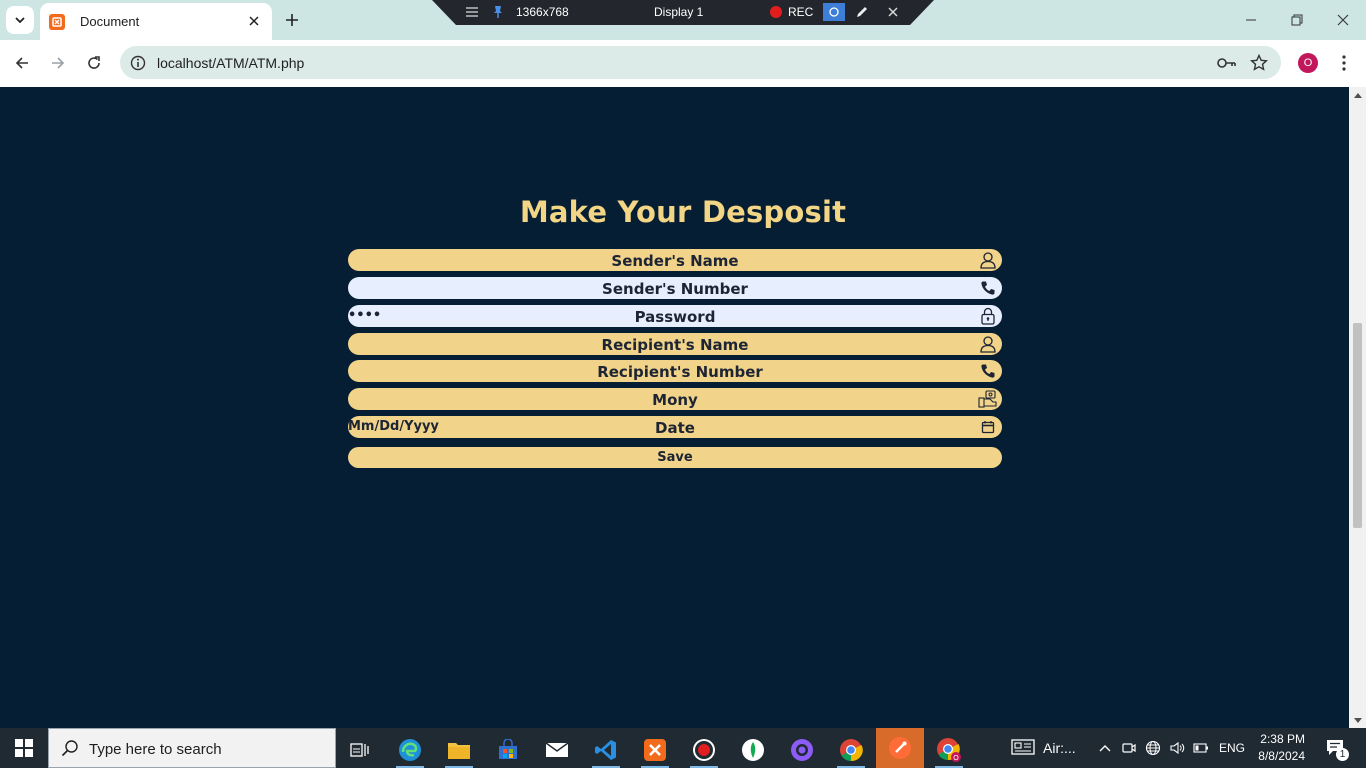 This screenshot has width=1366, height=768. Describe the element at coordinates (57, 21) in the screenshot. I see `xampp-favicon-icon` at that location.